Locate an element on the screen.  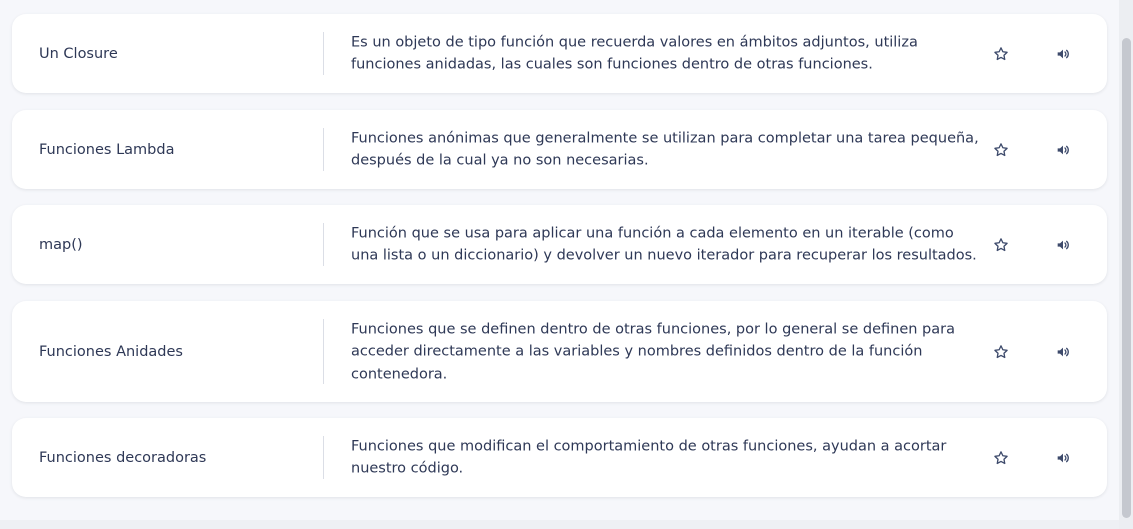
term-text: Funciones Lambda is located at coordinates (107, 149).